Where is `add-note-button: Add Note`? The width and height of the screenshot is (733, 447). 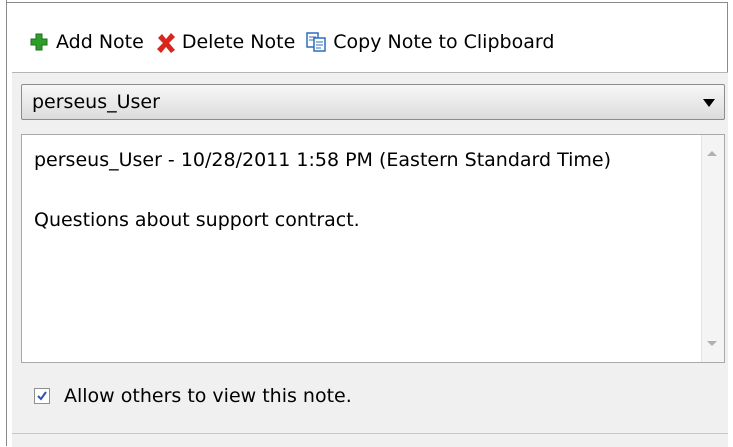 add-note-button: Add Note is located at coordinates (86, 42).